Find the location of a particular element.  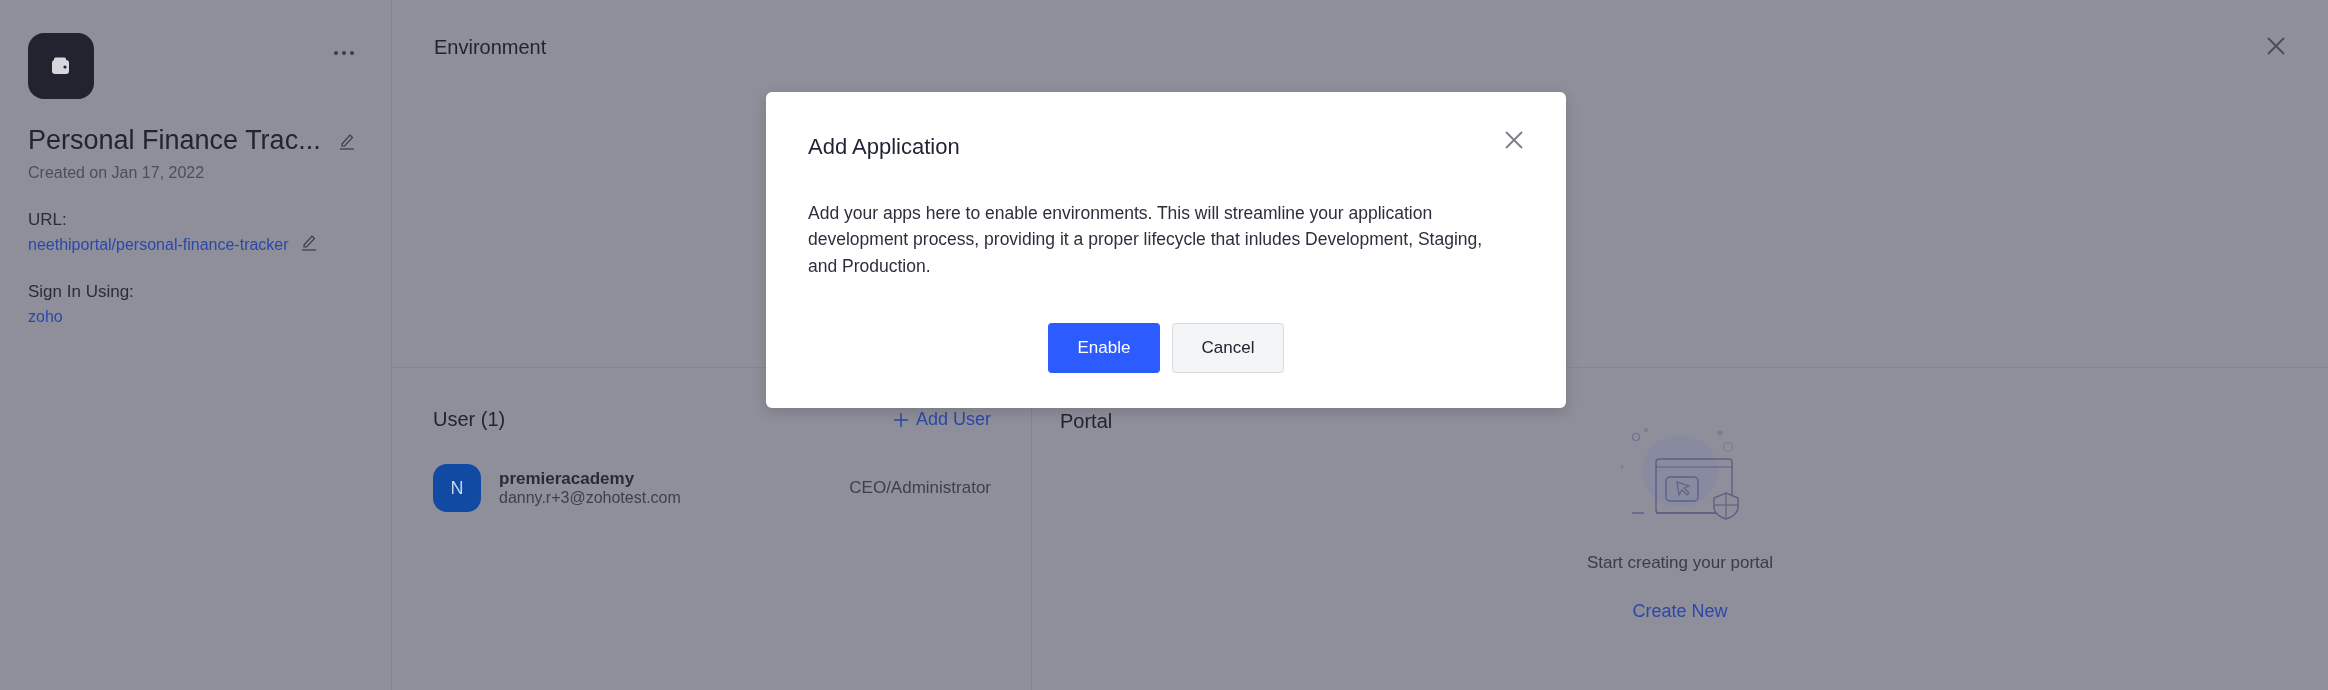

more-options-icon is located at coordinates (344, 53).